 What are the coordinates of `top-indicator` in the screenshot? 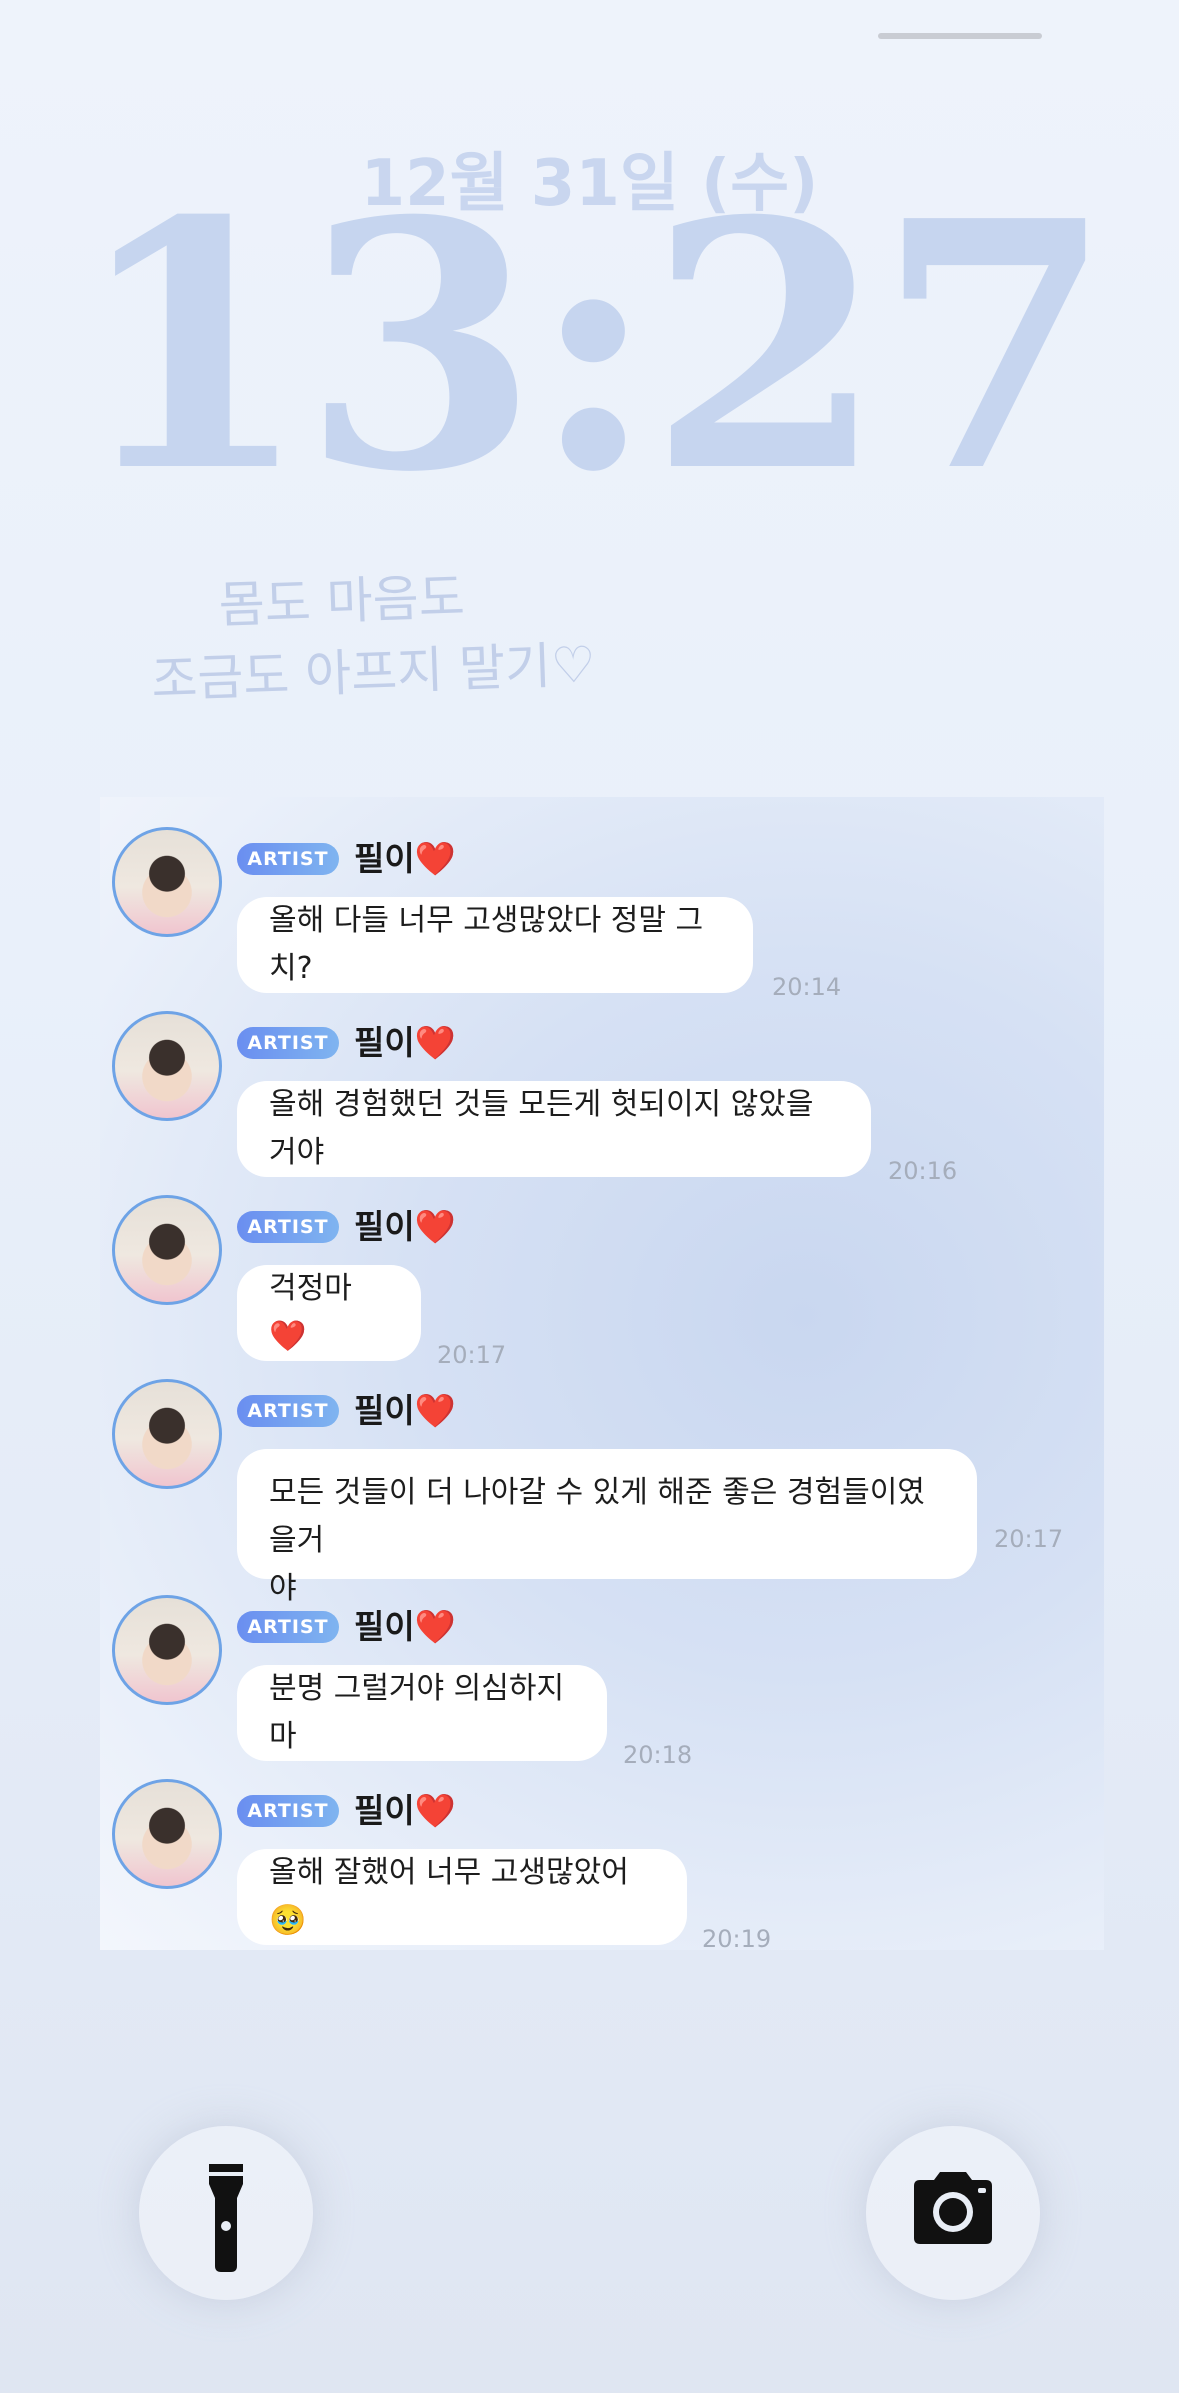 It's located at (960, 36).